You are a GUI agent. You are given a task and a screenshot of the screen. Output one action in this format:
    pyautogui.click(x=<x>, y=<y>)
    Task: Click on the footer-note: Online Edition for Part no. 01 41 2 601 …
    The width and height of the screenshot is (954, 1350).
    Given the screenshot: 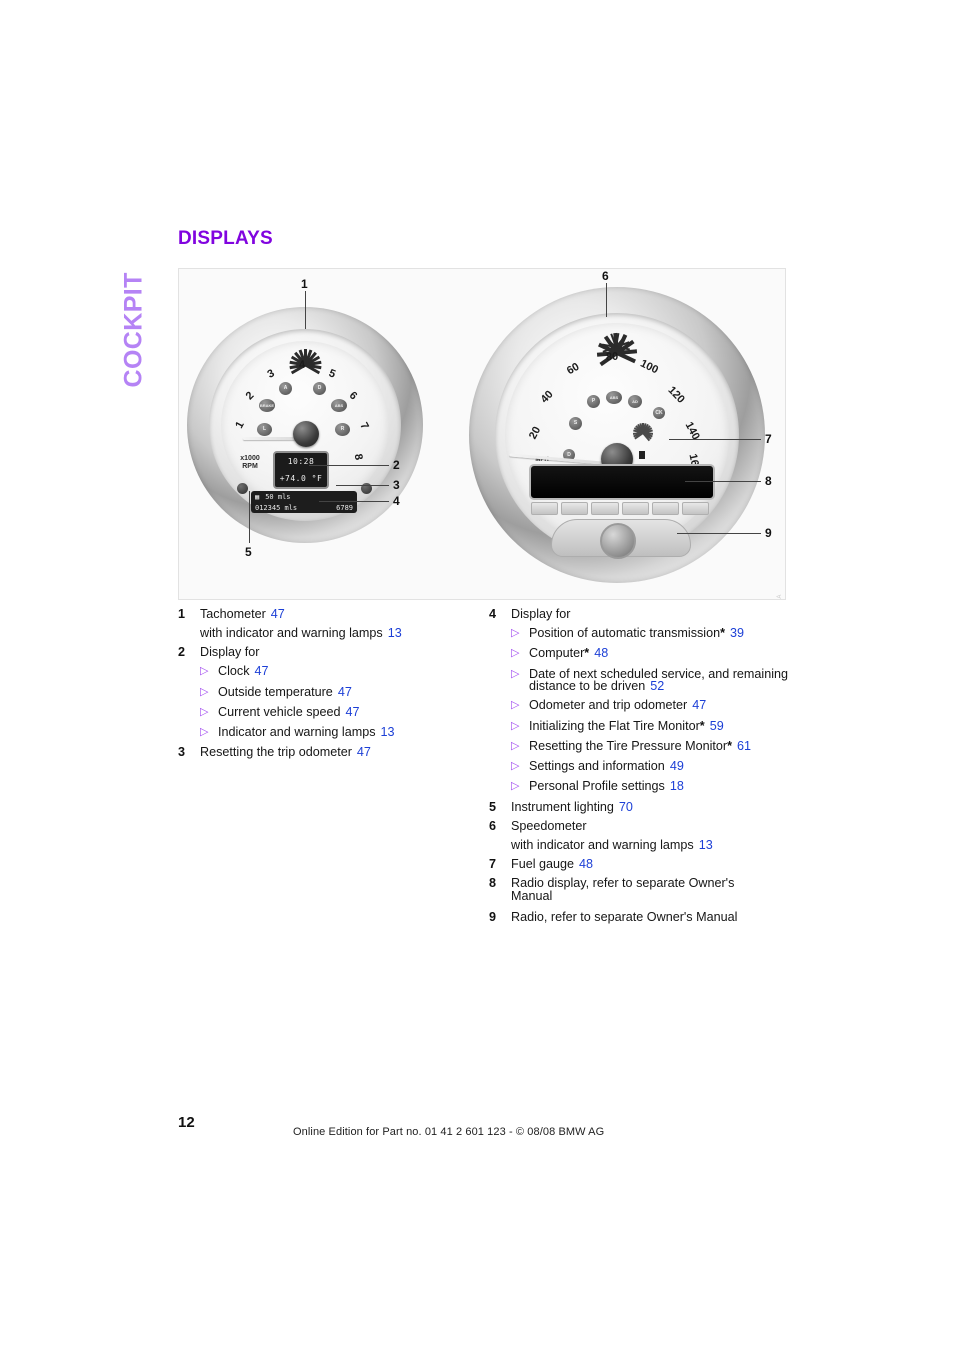 What is the action you would take?
    pyautogui.click(x=449, y=1132)
    